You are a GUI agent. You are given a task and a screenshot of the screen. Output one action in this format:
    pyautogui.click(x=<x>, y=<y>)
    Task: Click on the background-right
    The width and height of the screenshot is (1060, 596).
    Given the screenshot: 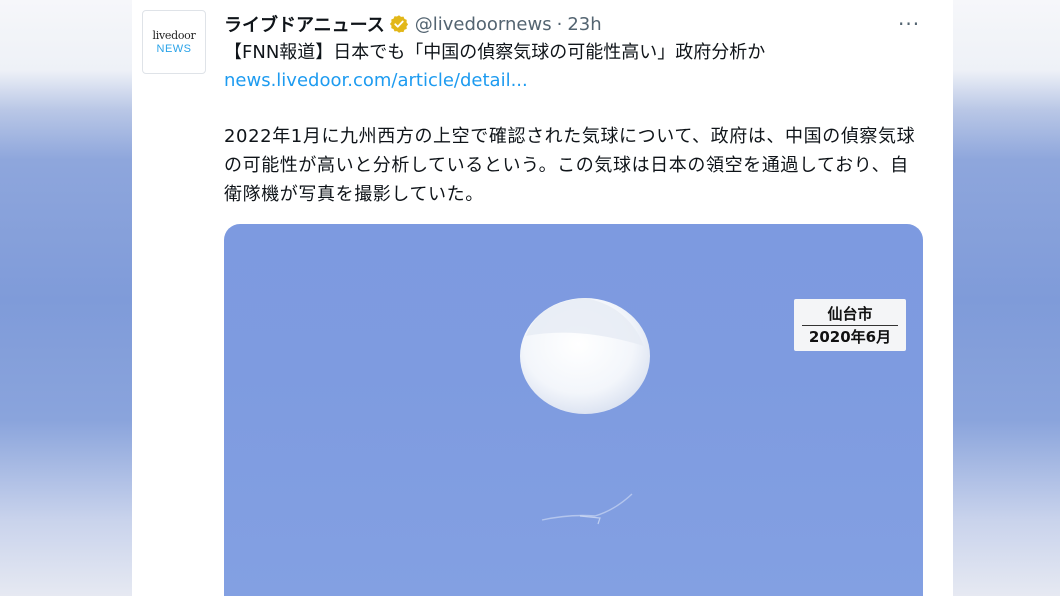 What is the action you would take?
    pyautogui.click(x=1006, y=298)
    